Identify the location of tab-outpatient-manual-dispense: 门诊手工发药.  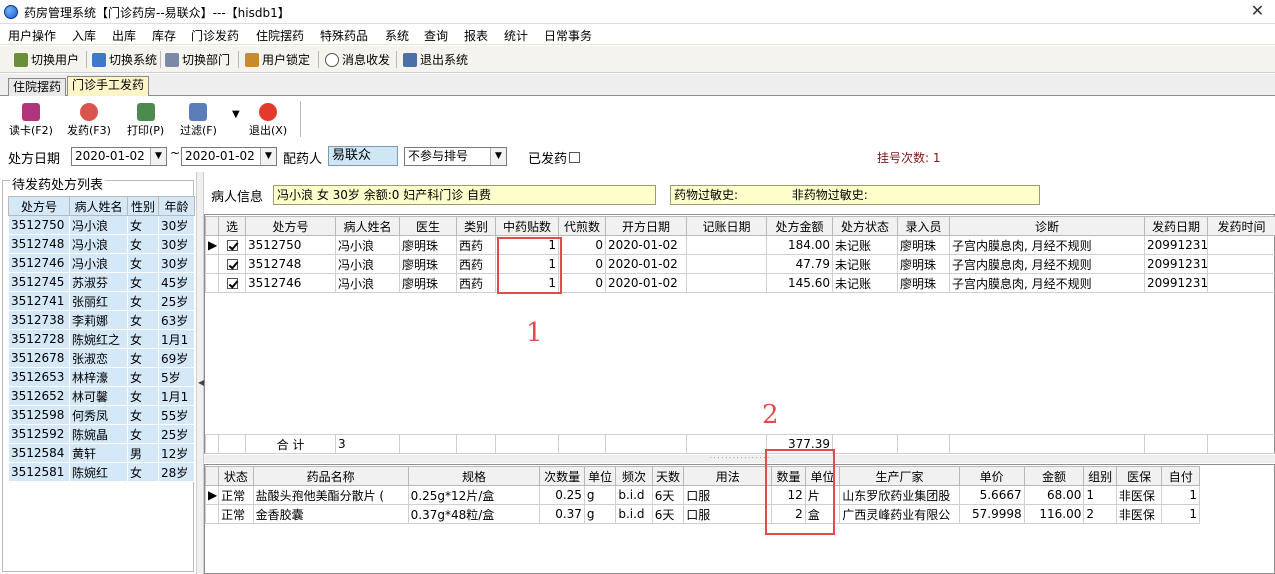
(108, 86).